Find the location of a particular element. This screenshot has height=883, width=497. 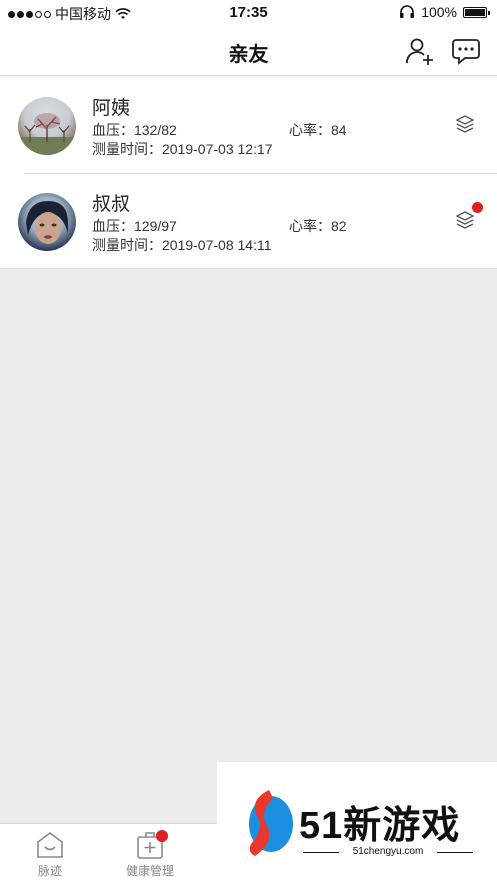

contact-name: 阿姨 is located at coordinates (111, 108).